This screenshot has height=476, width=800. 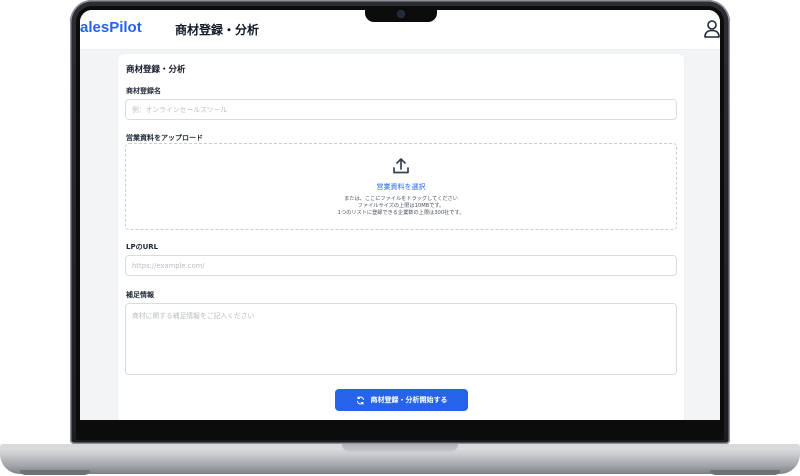 I want to click on product-name-label: 商材登録名, so click(x=143, y=91).